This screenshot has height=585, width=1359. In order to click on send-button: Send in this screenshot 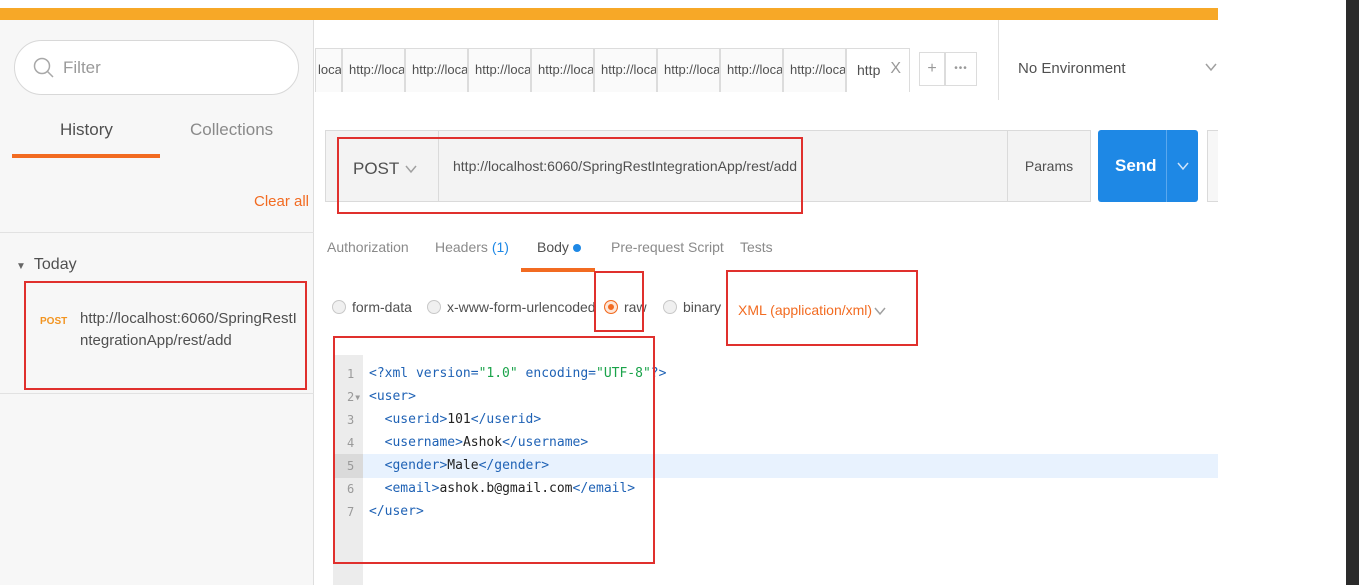, I will do `click(1148, 166)`.